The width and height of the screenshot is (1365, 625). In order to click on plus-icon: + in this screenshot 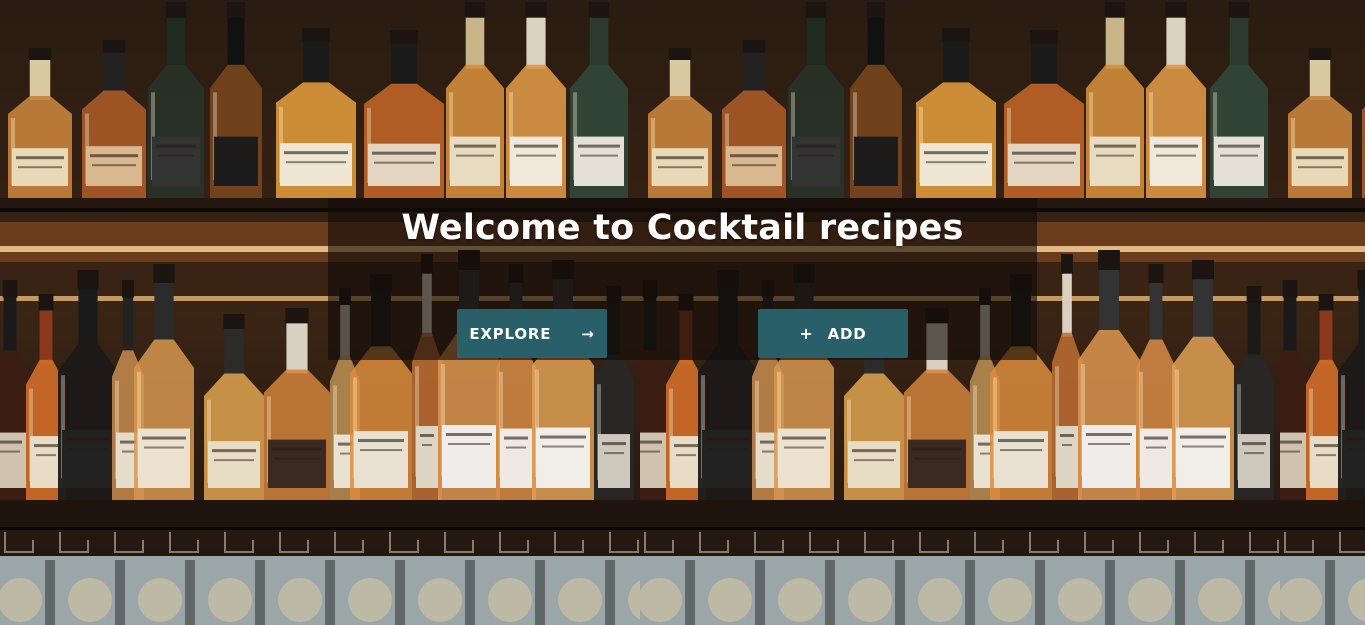, I will do `click(806, 333)`.